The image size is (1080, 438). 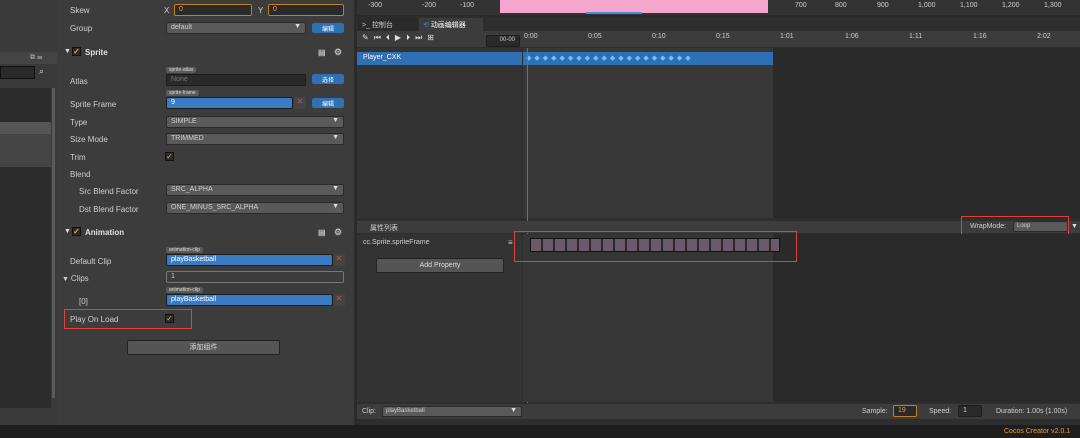 I want to click on tab-animation-label: 动画编辑器, so click(x=448, y=25).